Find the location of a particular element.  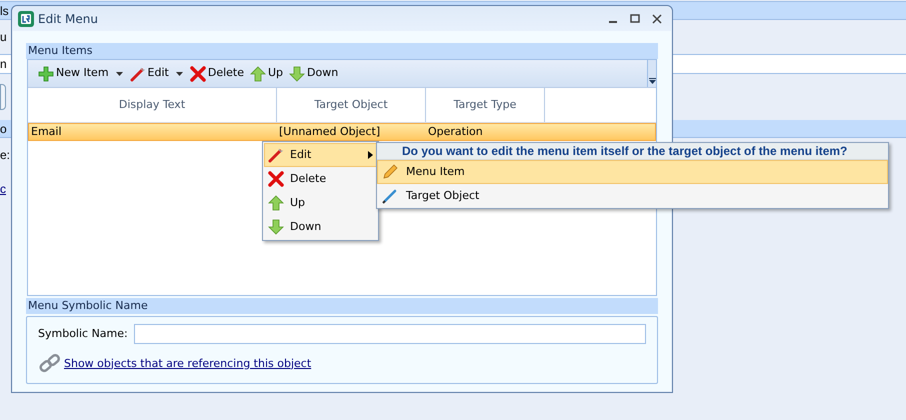

submenu-prompt: Do you want to edit the menu item itself or the target object of the menu item? is located at coordinates (632, 151).